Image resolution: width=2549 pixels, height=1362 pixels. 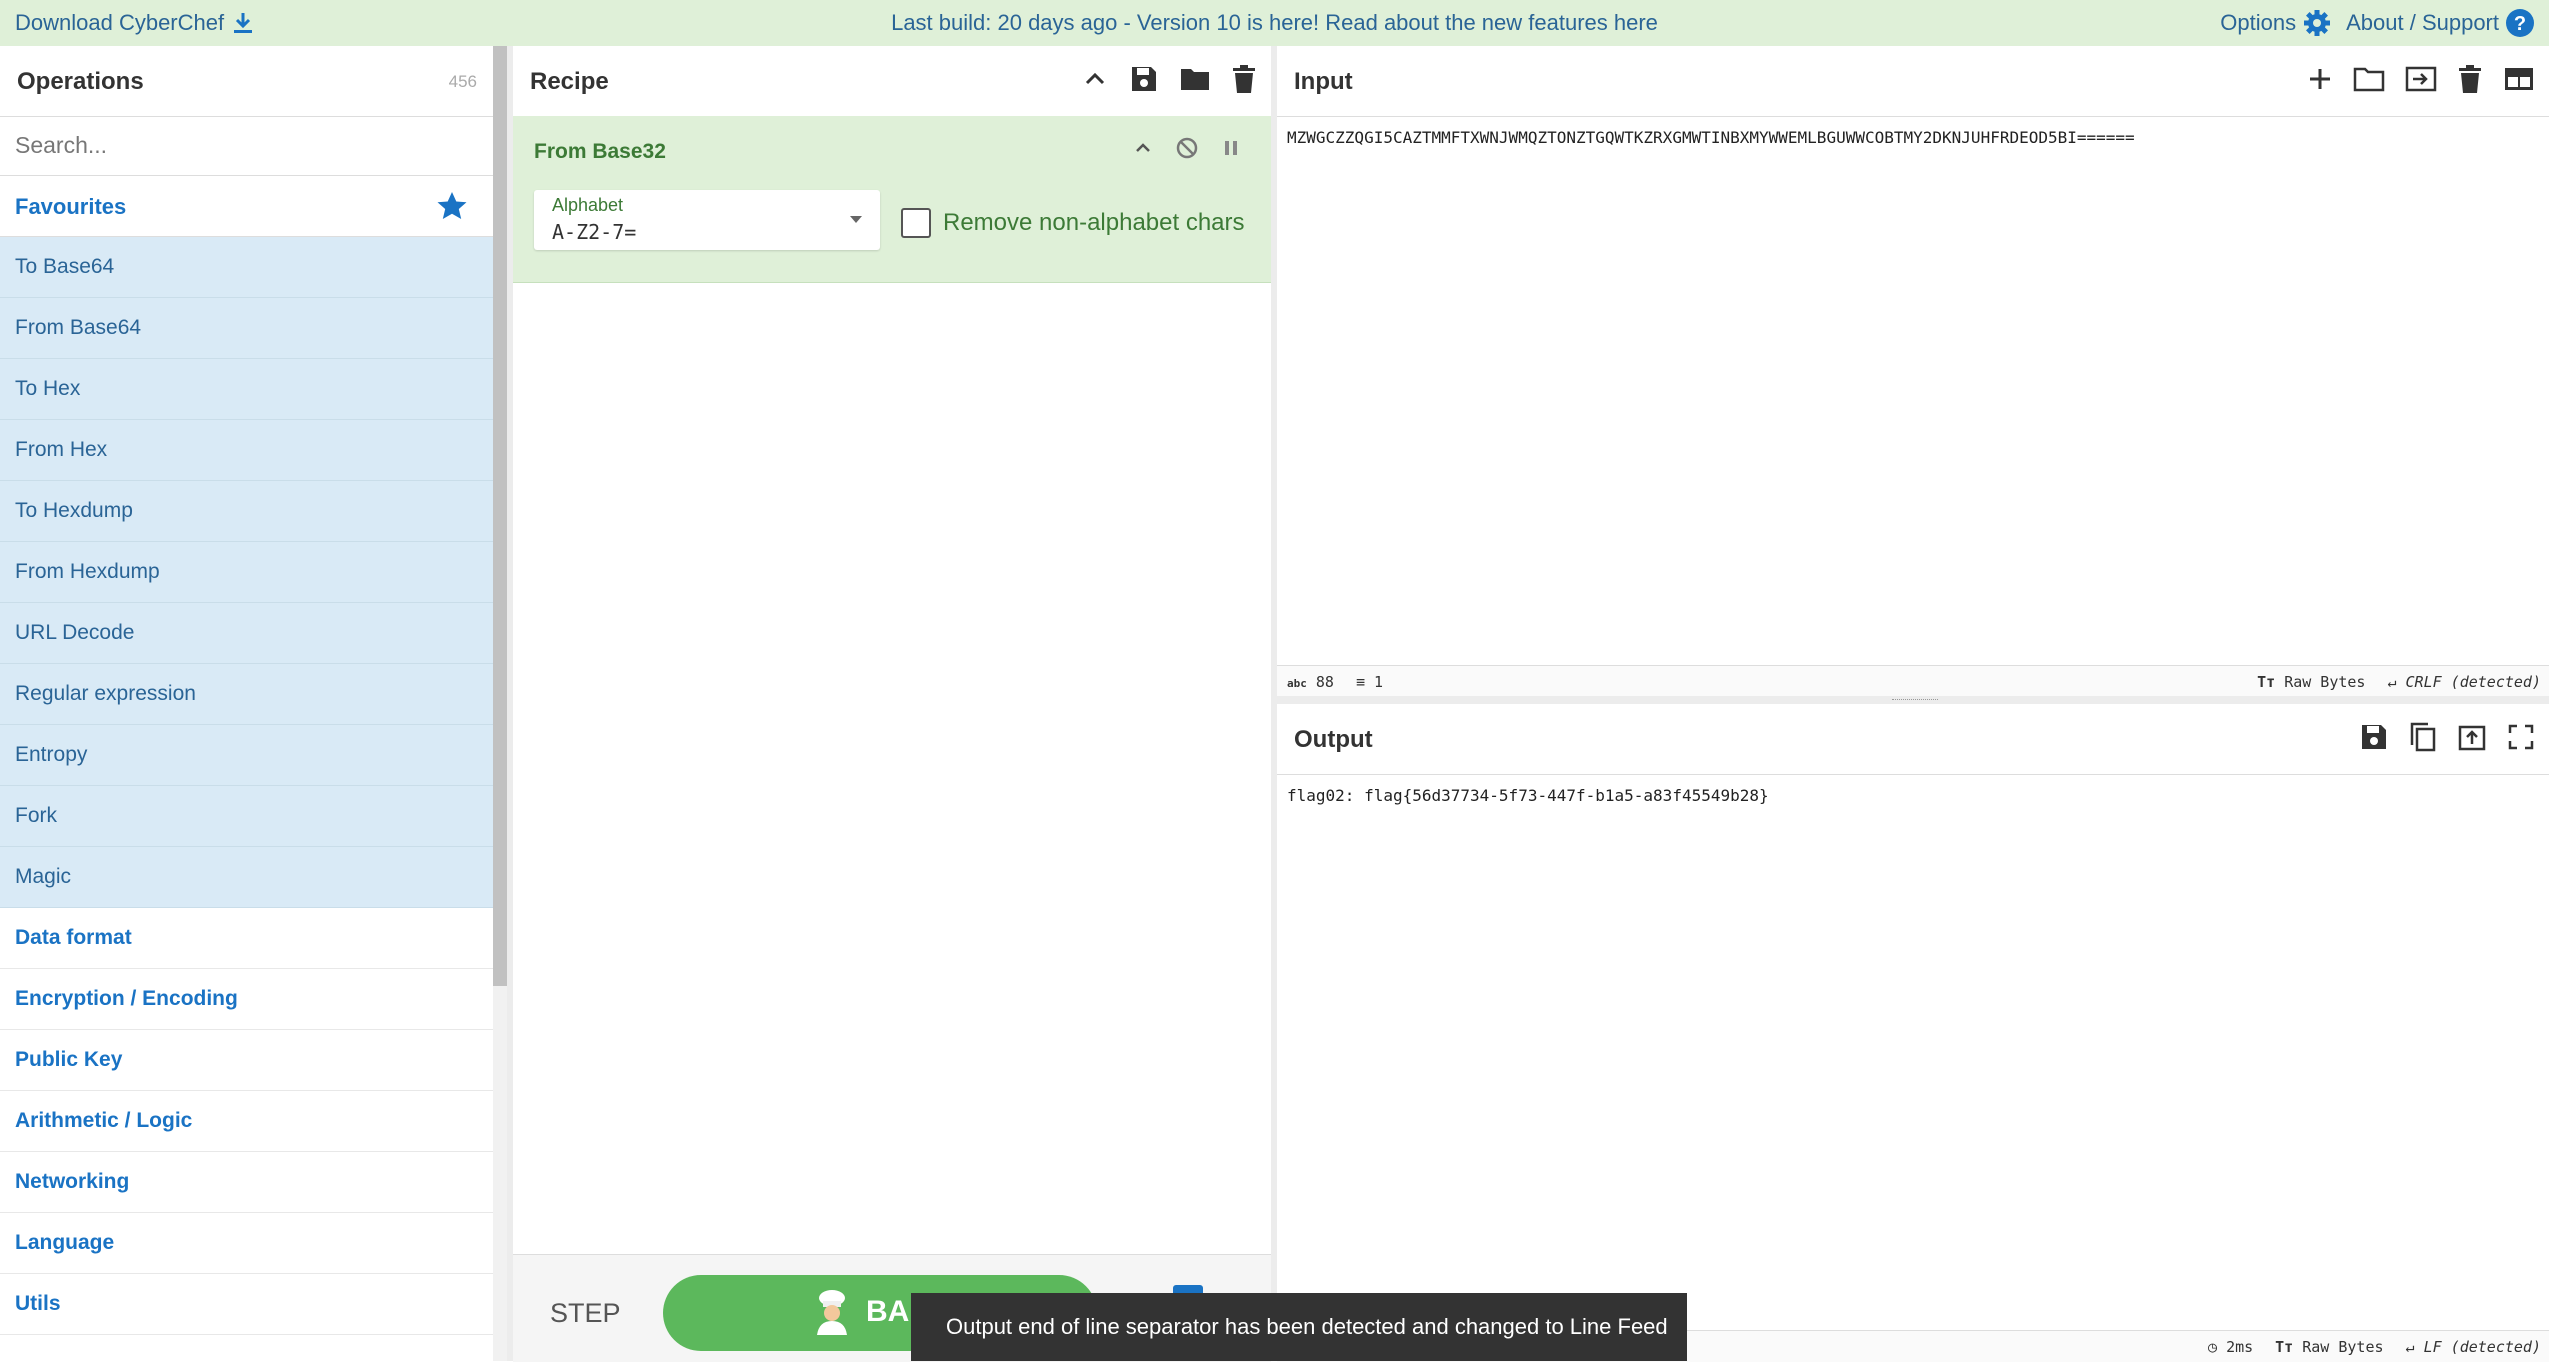 I want to click on category-encryption-encoding: Encryption / Encoding, so click(x=246, y=999).